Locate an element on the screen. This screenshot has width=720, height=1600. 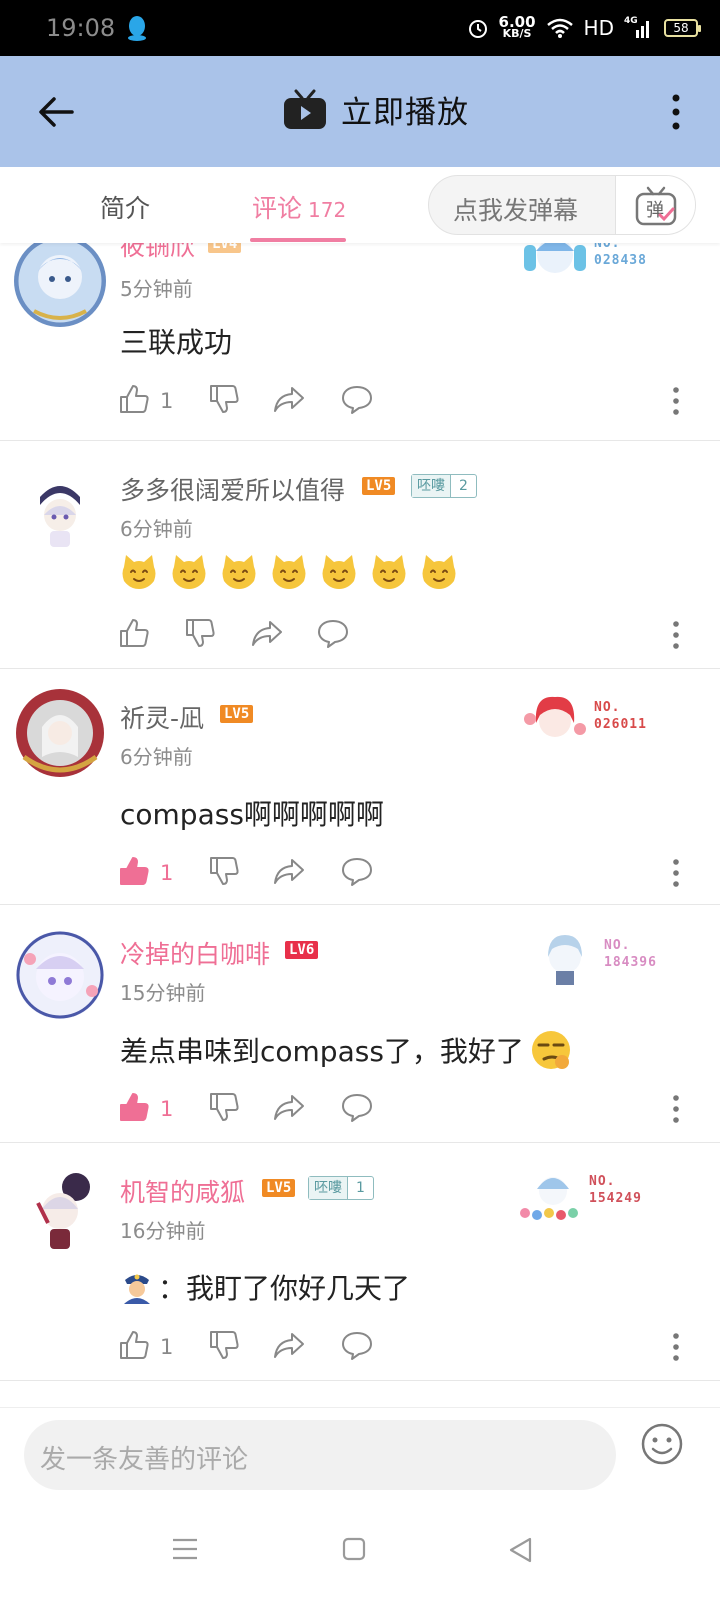
home-icon is located at coordinates (354, 1549).